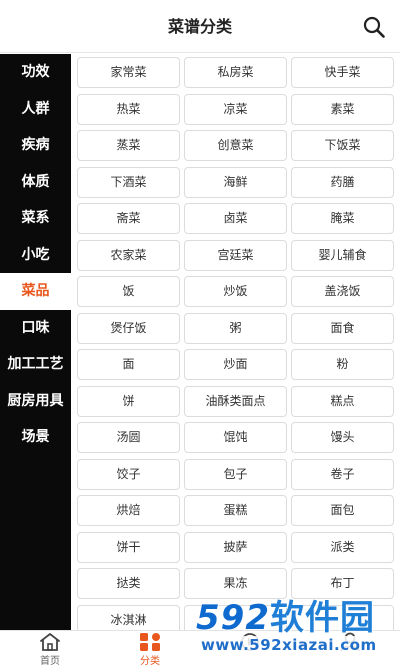  What do you see at coordinates (342, 255) in the screenshot?
I see `subcategory-button: 婴儿辅食` at bounding box center [342, 255].